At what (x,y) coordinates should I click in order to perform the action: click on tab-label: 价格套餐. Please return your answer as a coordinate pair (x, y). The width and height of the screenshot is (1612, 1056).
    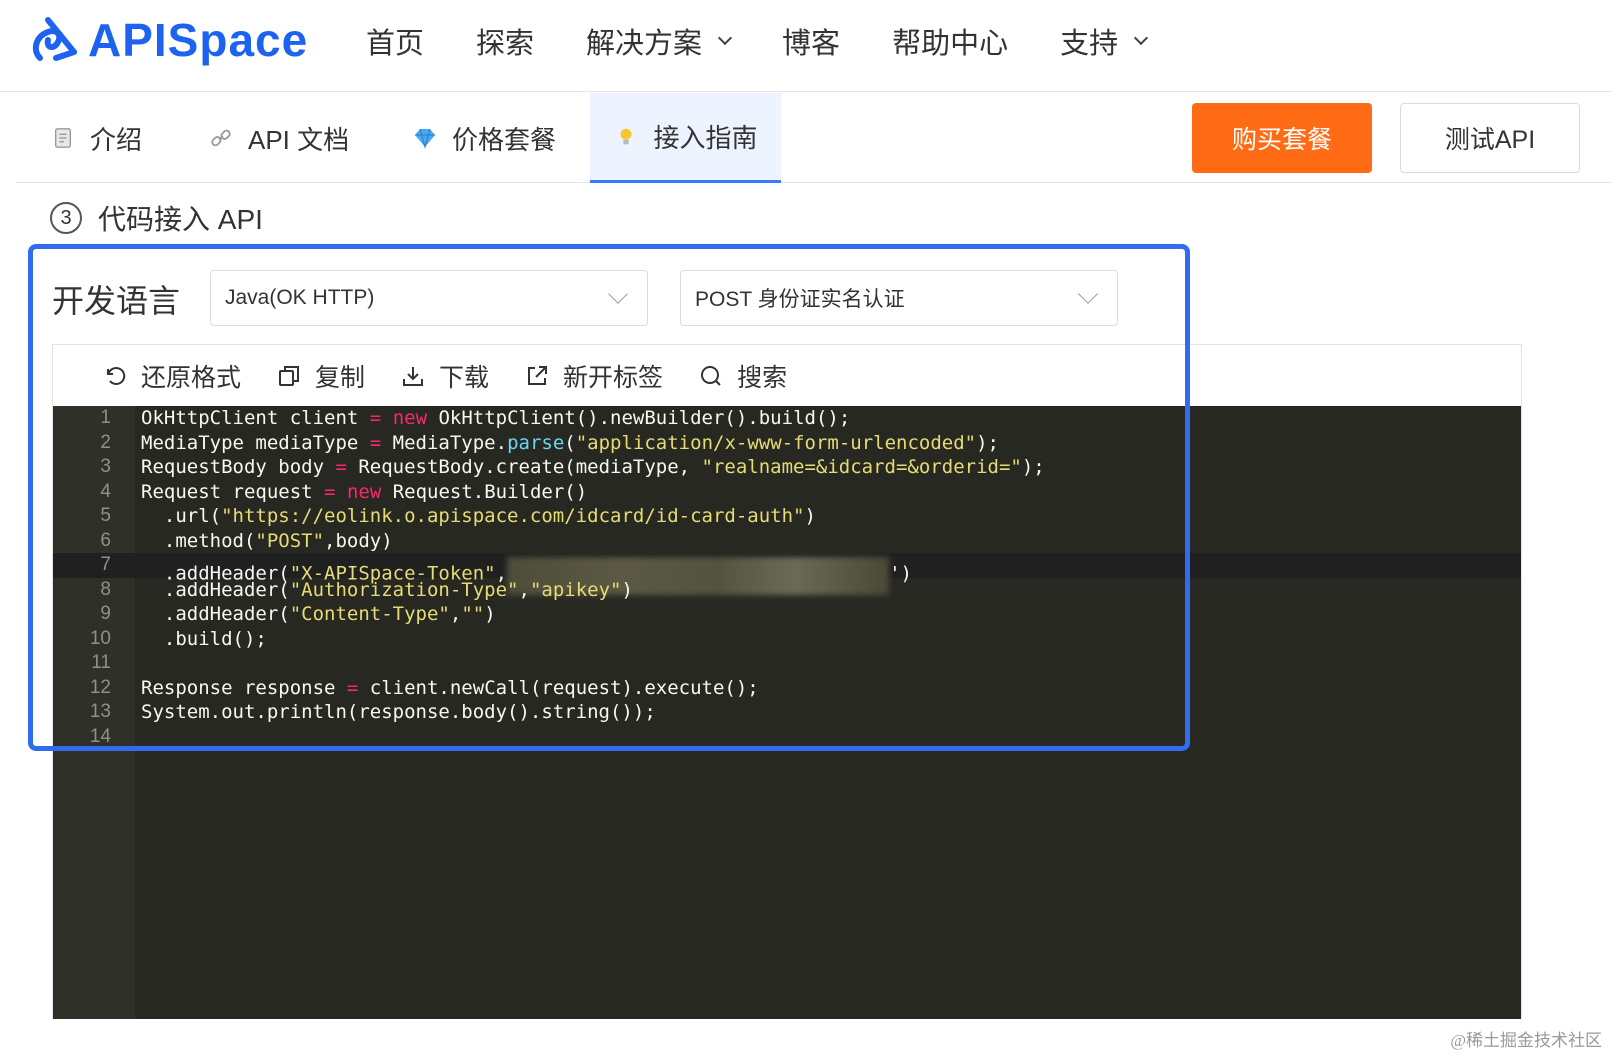
    Looking at the image, I should click on (504, 139).